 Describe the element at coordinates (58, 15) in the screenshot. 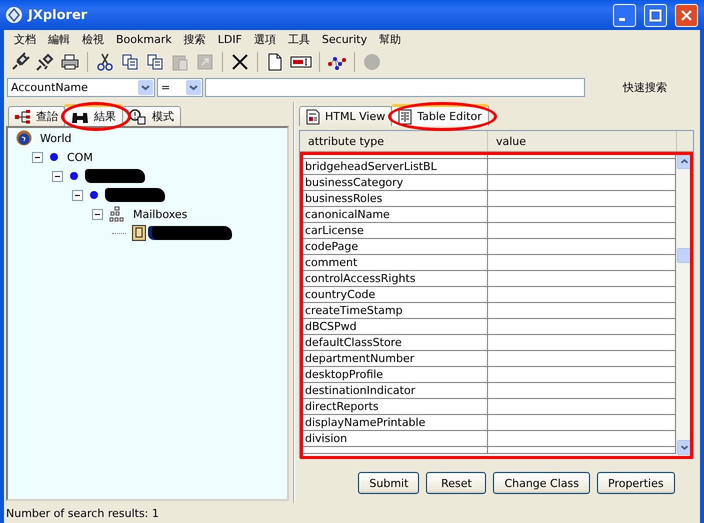

I see `window-title: JXplorer` at that location.